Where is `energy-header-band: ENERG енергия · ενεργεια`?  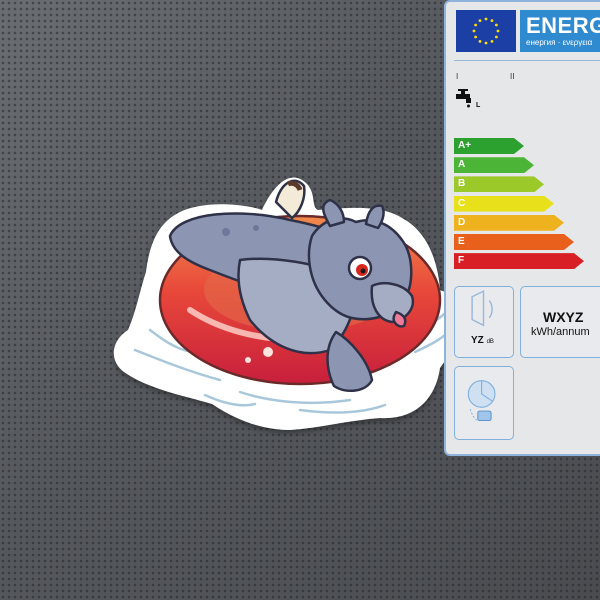 energy-header-band: ENERG енергия · ενεργεια is located at coordinates (560, 31).